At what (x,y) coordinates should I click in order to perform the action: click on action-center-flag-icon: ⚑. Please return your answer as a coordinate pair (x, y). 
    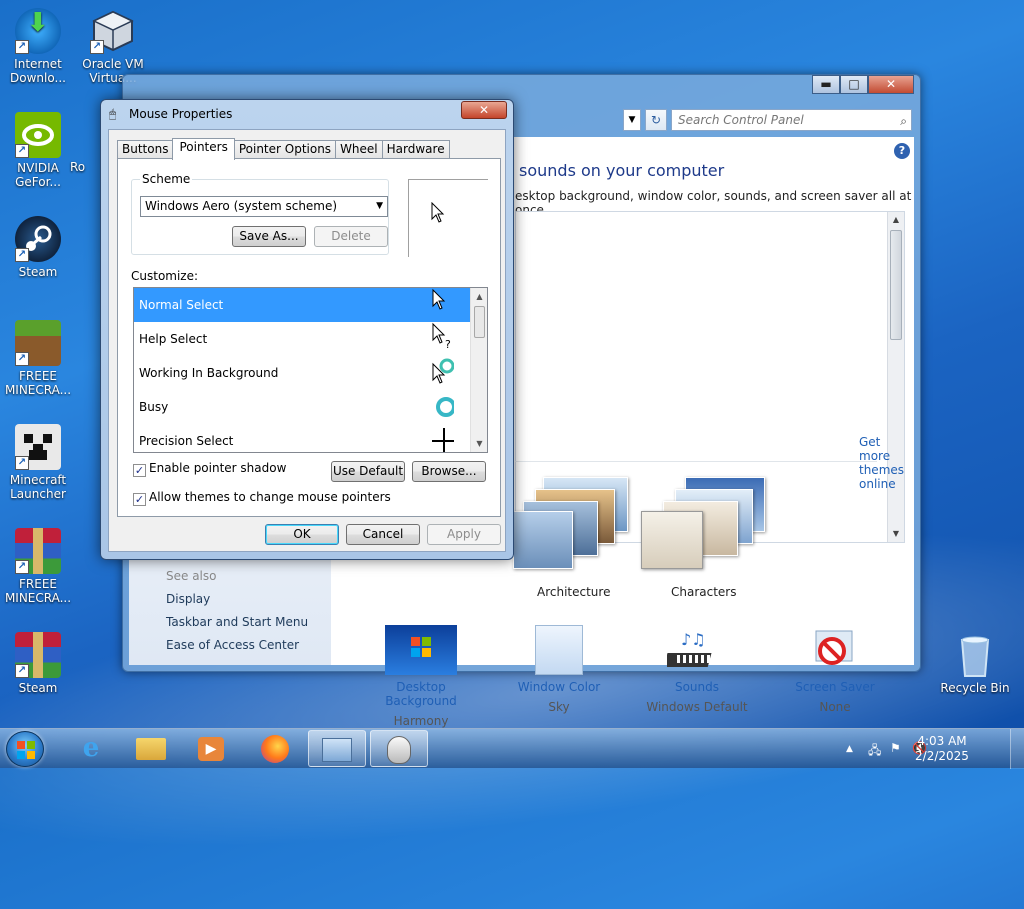
    Looking at the image, I should click on (895, 748).